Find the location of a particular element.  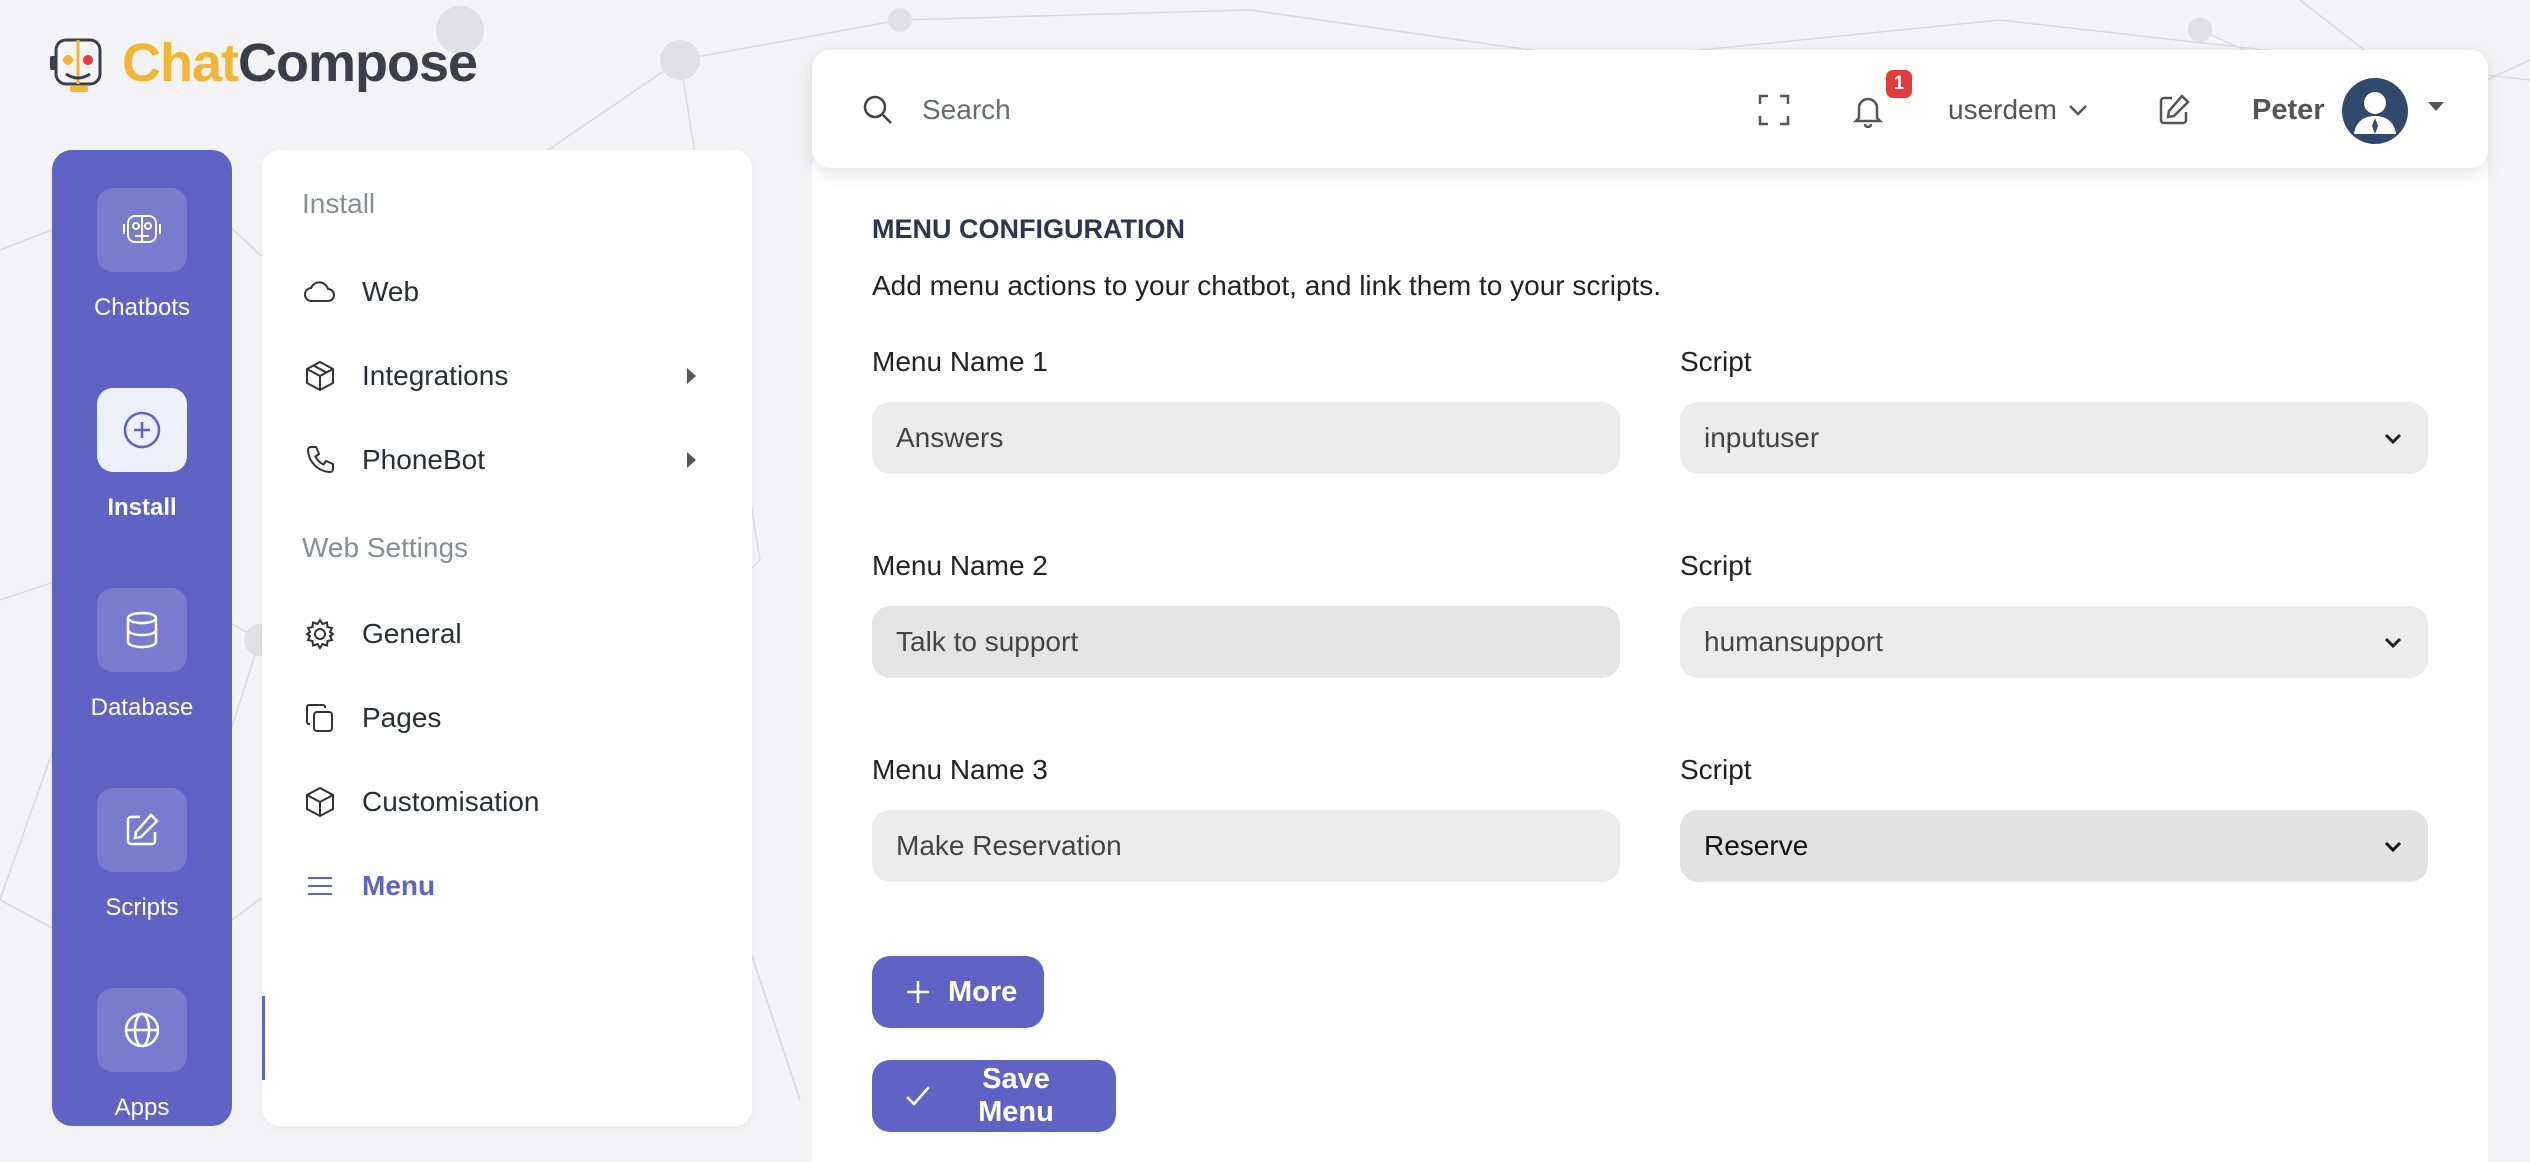

search-input is located at coordinates (1272, 110).